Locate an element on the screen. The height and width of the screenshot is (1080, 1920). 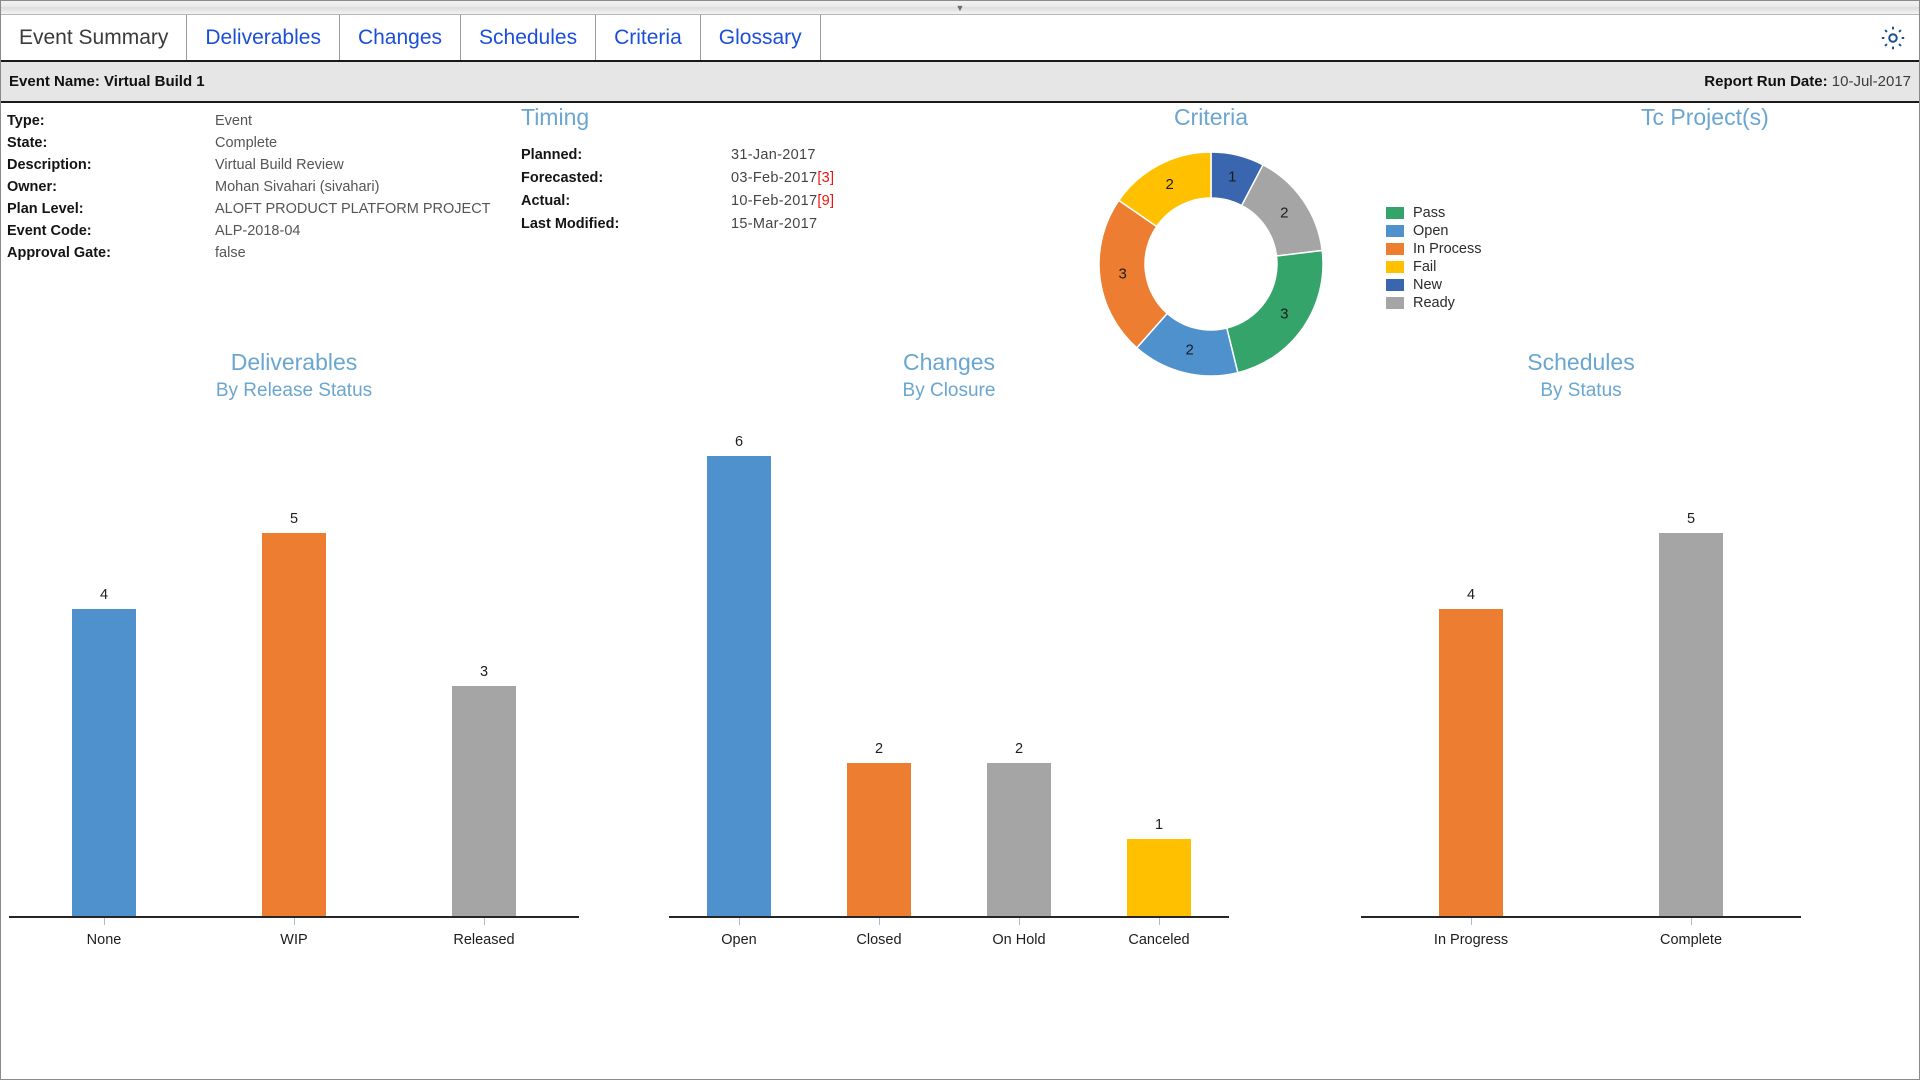
changes-category-labels: Open Closed On Hold Canceled is located at coordinates (949, 940).